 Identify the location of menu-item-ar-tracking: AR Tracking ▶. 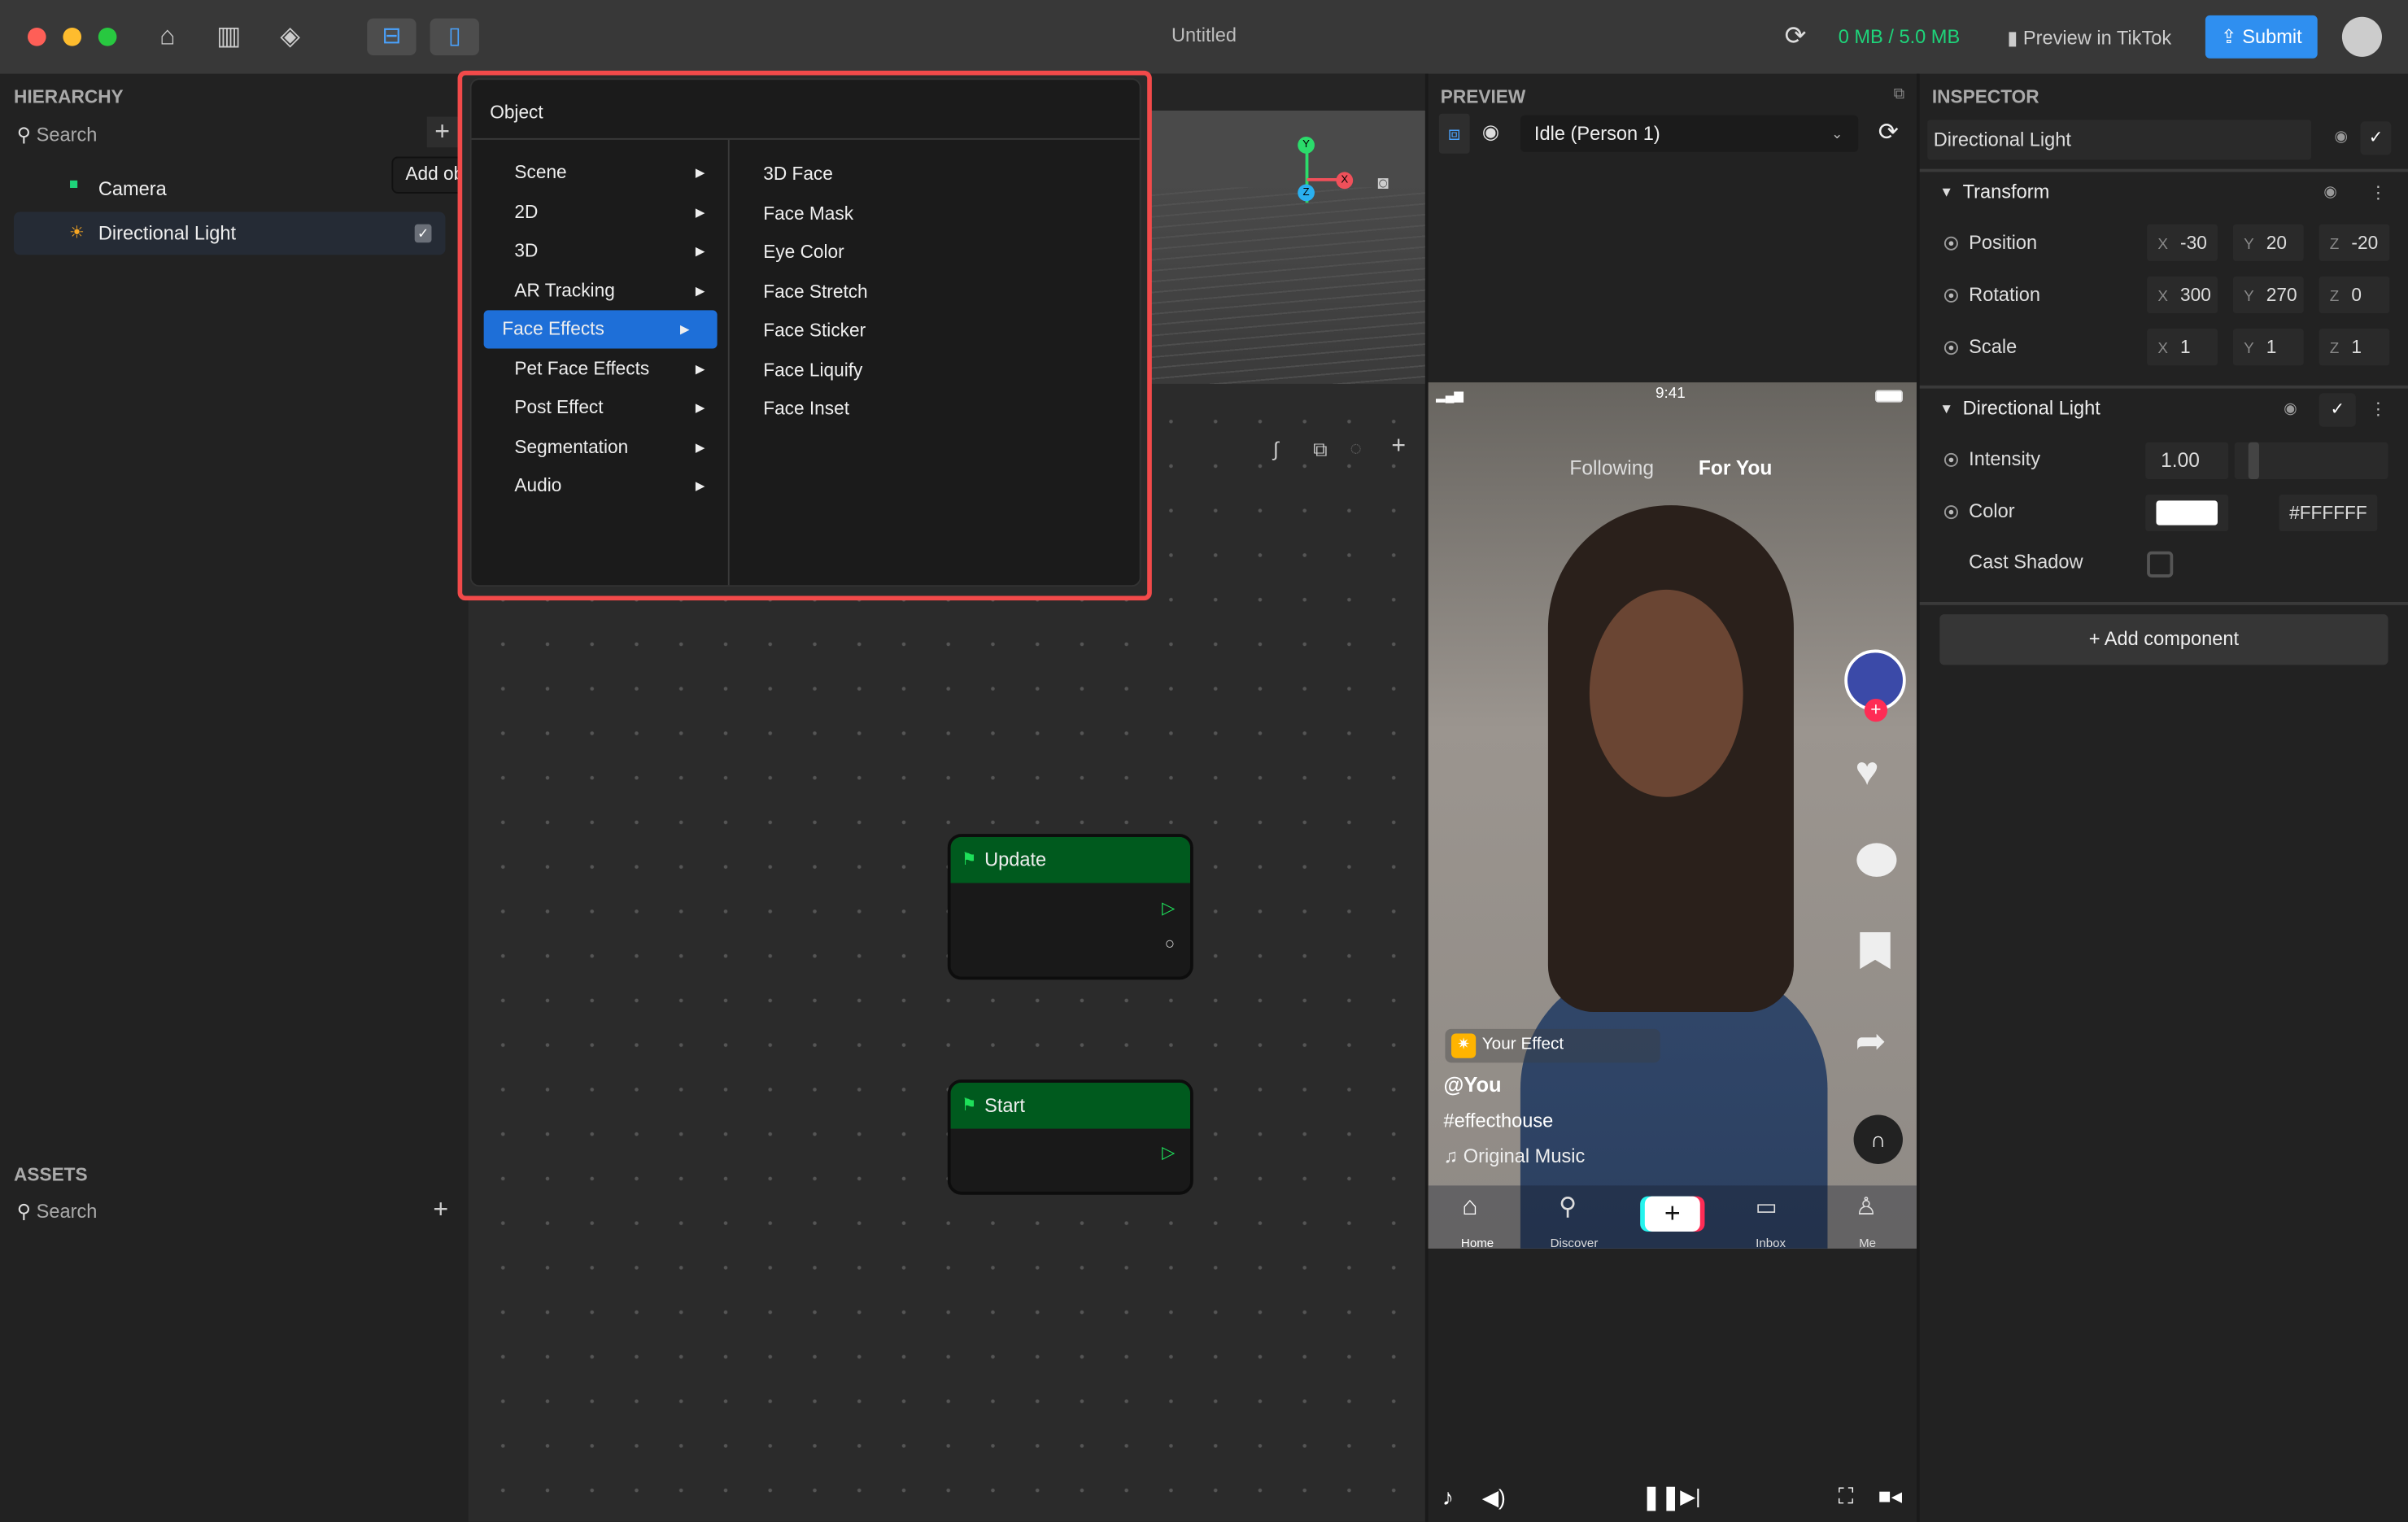
(617, 290).